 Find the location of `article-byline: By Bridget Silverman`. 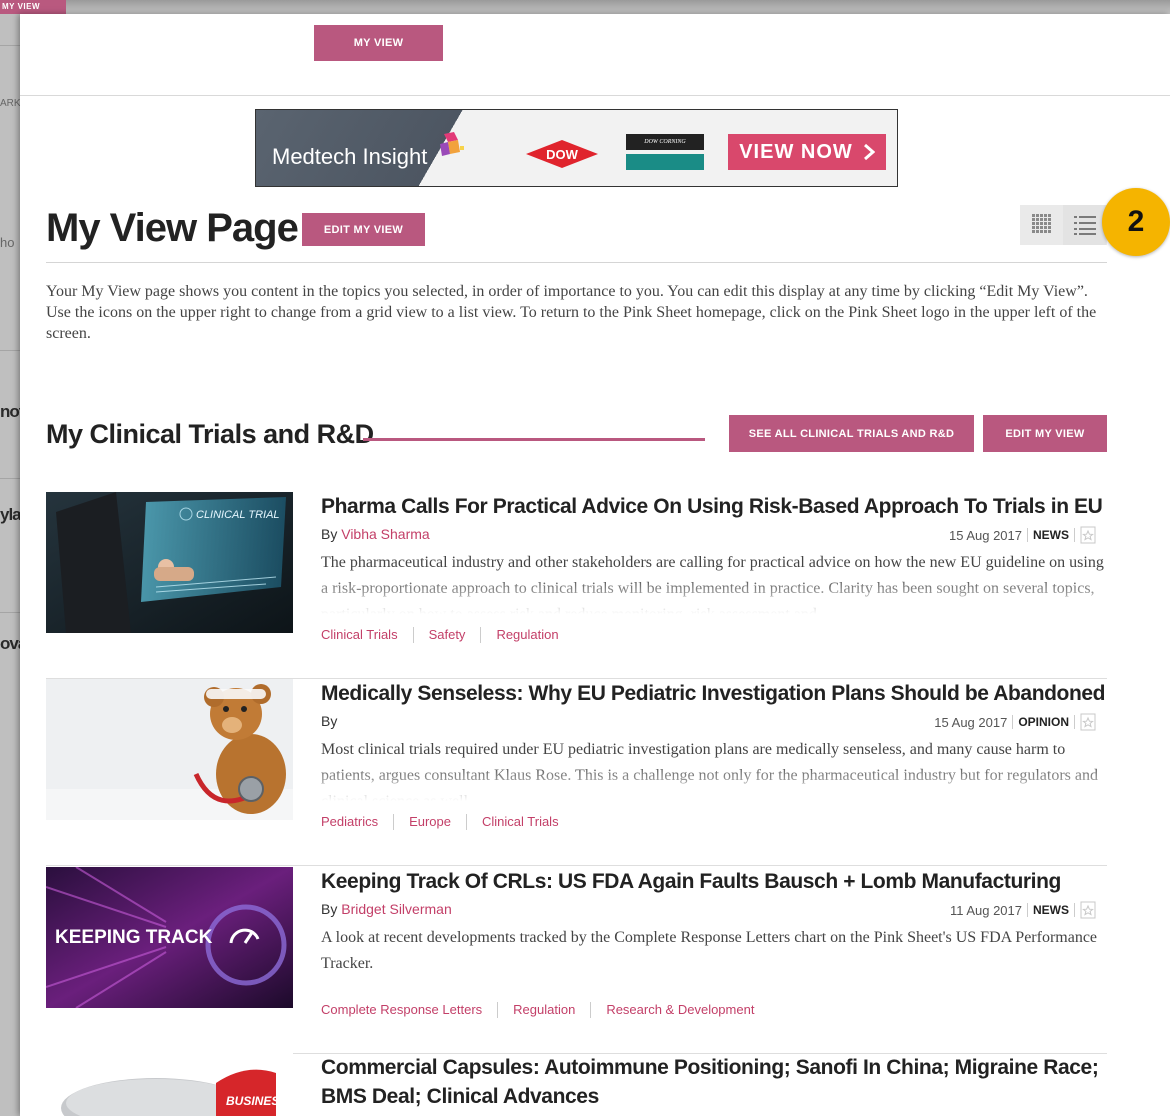

article-byline: By Bridget Silverman is located at coordinates (386, 909).